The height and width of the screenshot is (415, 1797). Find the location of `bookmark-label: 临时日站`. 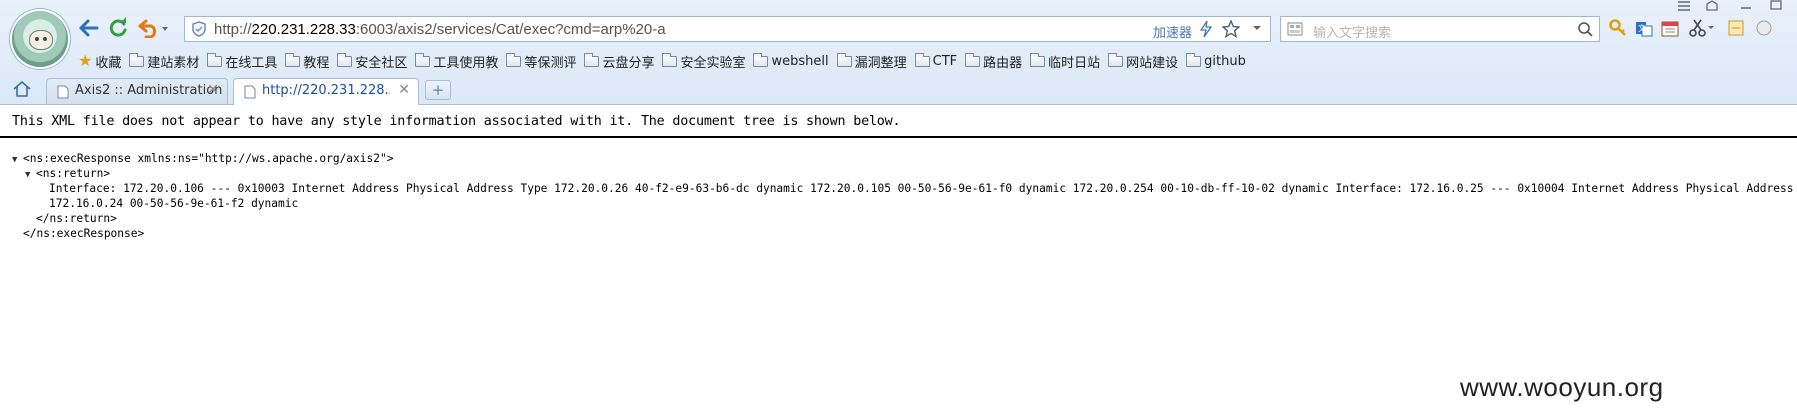

bookmark-label: 临时日站 is located at coordinates (1074, 63).